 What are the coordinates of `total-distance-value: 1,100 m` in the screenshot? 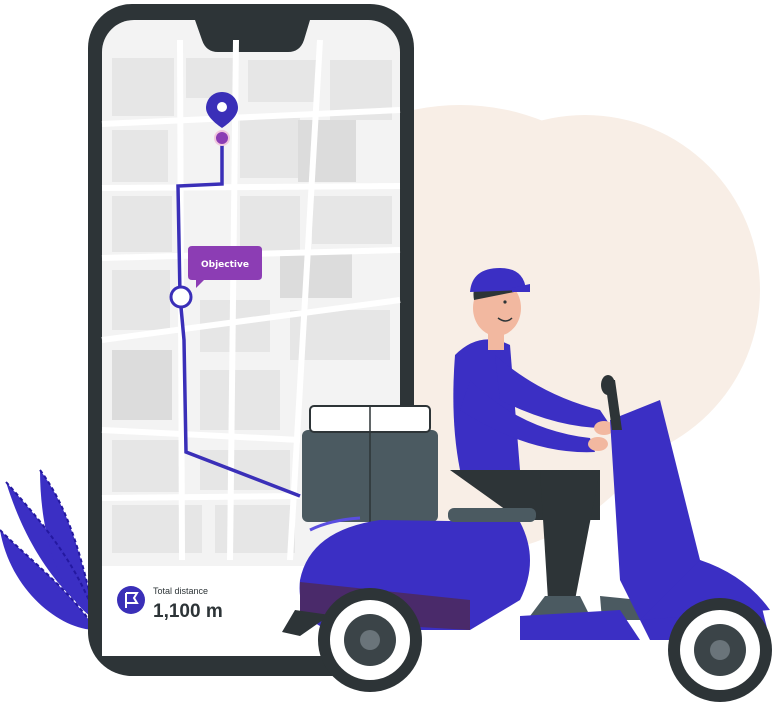 It's located at (188, 611).